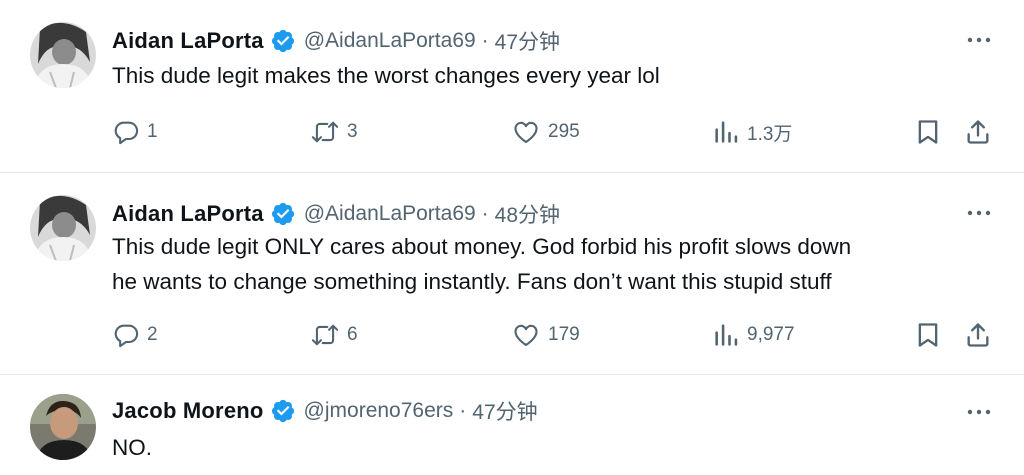 The image size is (1024, 475). I want to click on tweet-actions: 2 6 179 9,977, so click(512, 335).